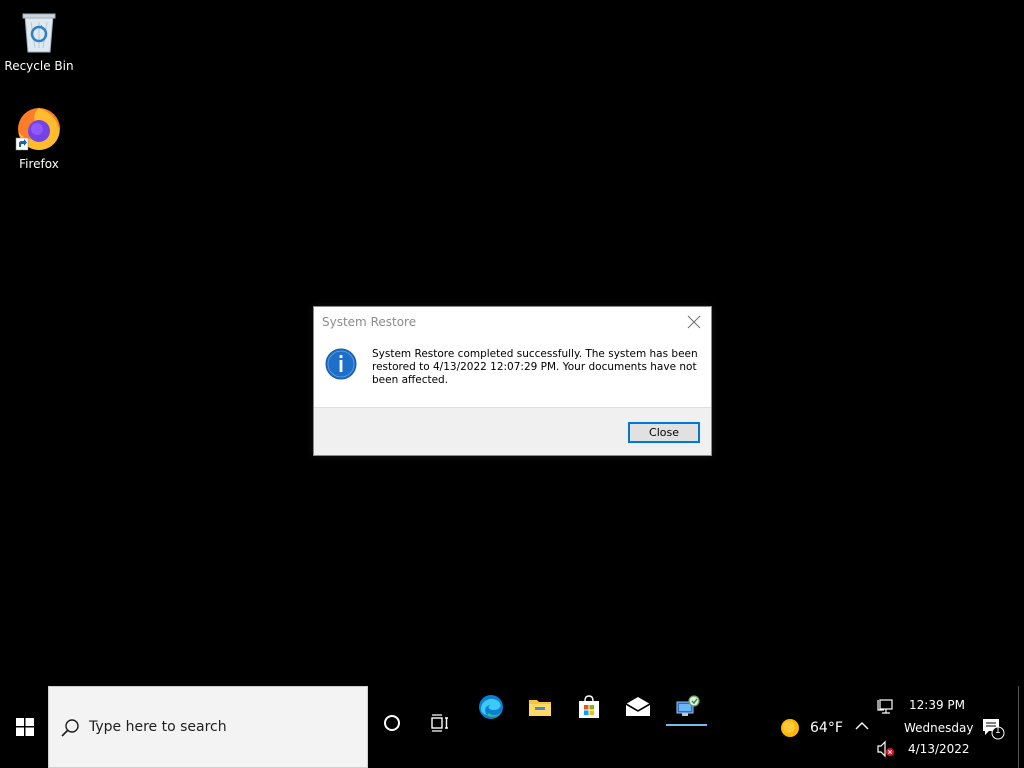 Image resolution: width=1024 pixels, height=768 pixels. I want to click on close-button: Close, so click(664, 432).